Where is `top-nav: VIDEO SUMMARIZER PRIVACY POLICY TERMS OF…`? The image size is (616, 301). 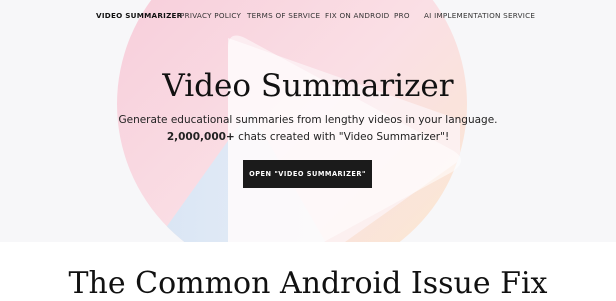
top-nav: VIDEO SUMMARIZER PRIVACY POLICY TERMS OF… is located at coordinates (308, 17).